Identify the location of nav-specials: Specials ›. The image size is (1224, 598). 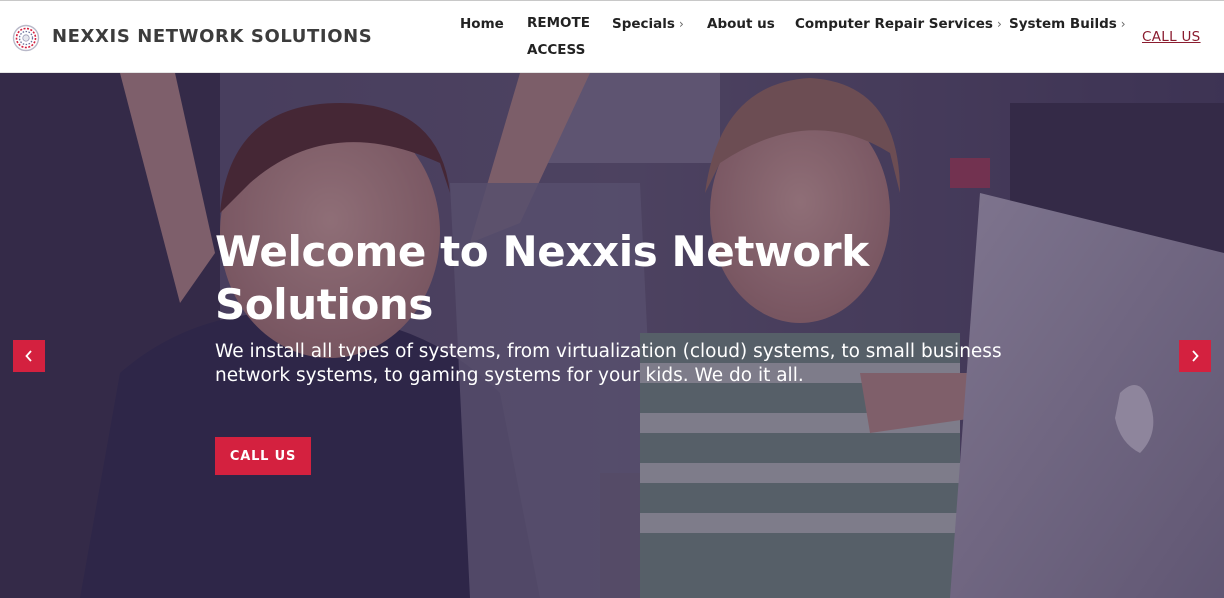
(648, 24).